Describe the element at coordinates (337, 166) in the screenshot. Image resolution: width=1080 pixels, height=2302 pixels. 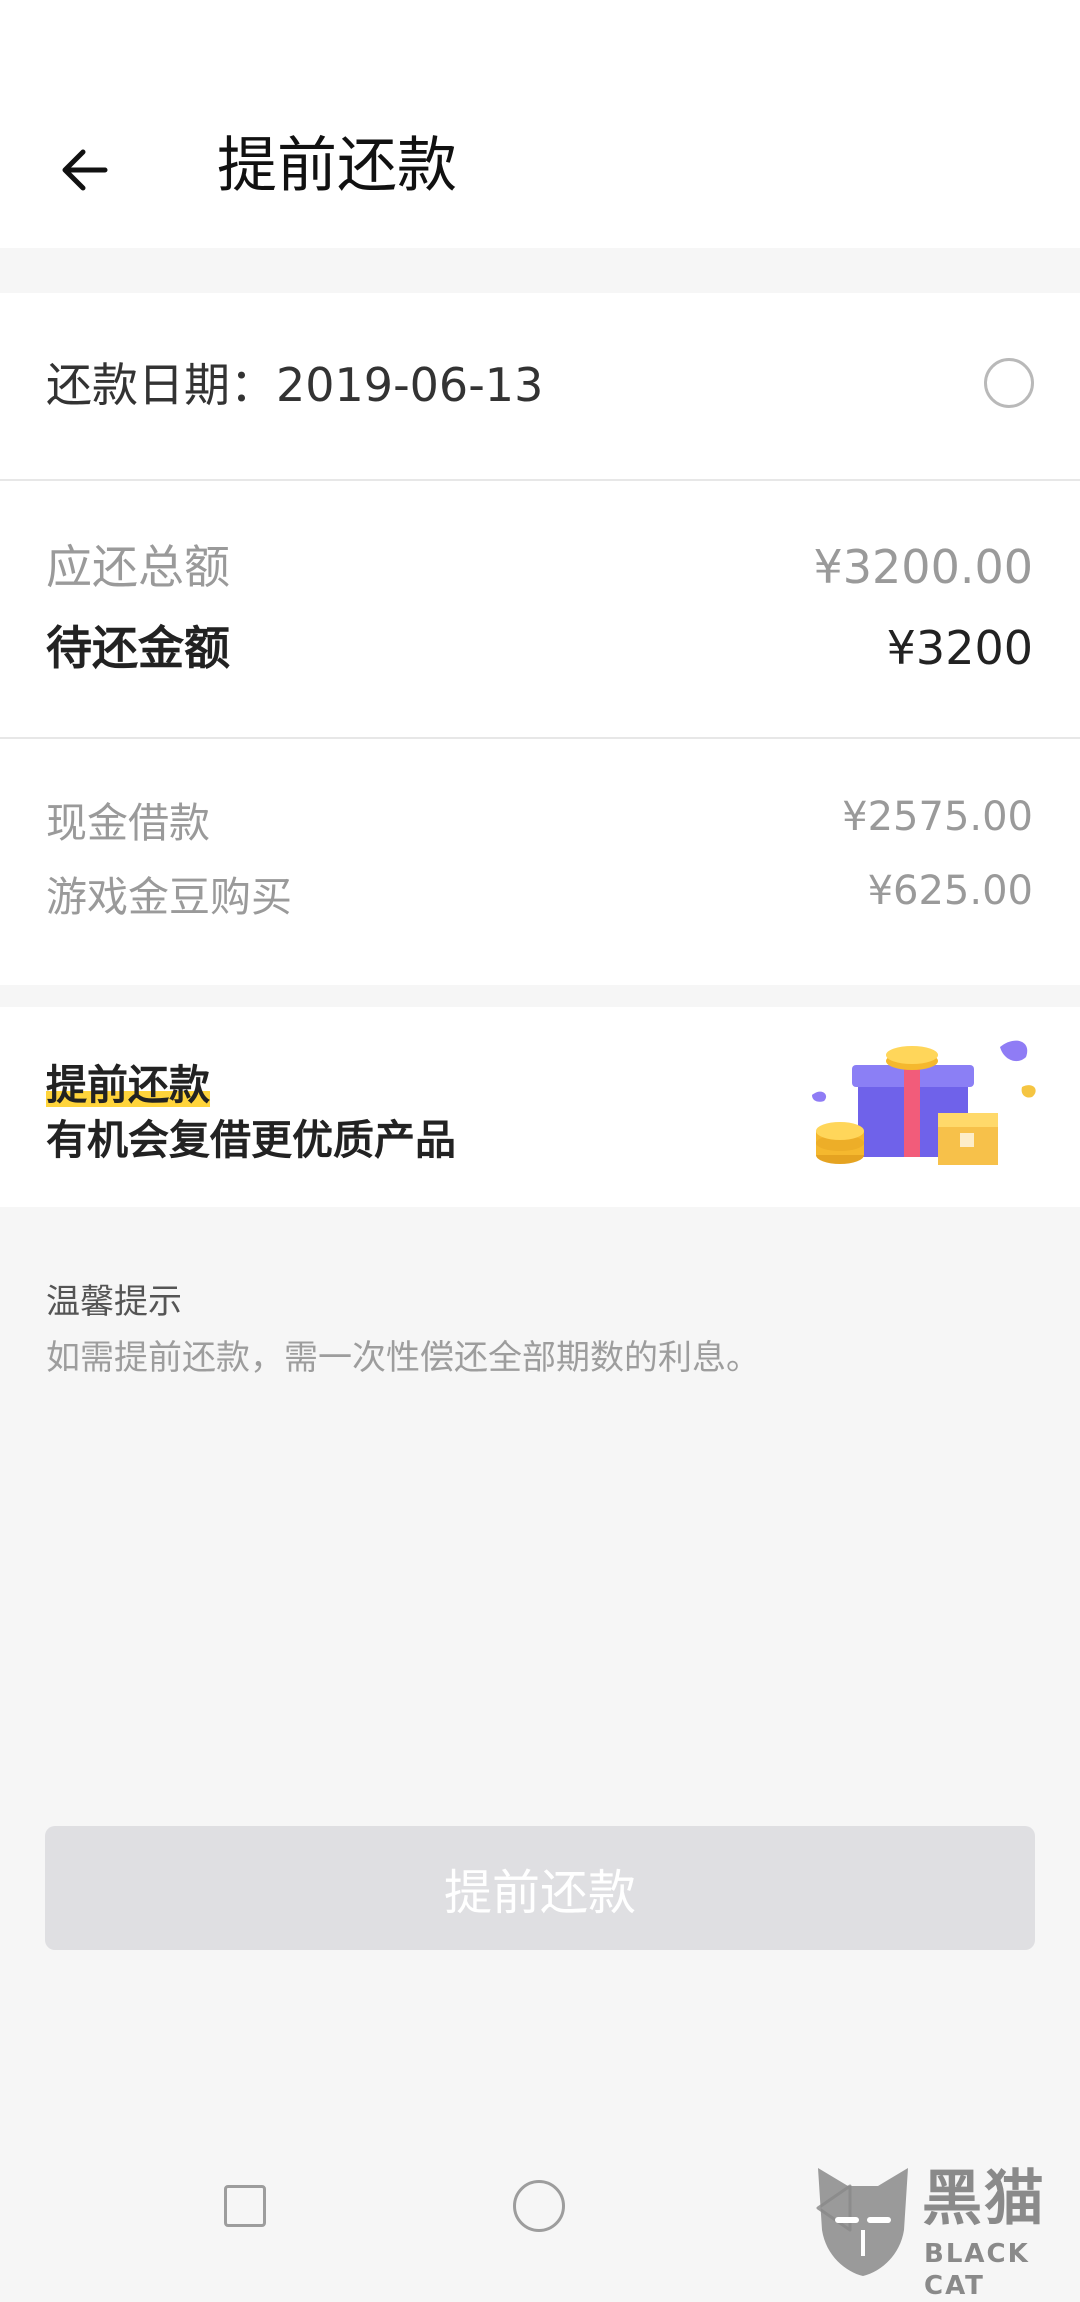
I see `page-title: 提前还款` at that location.